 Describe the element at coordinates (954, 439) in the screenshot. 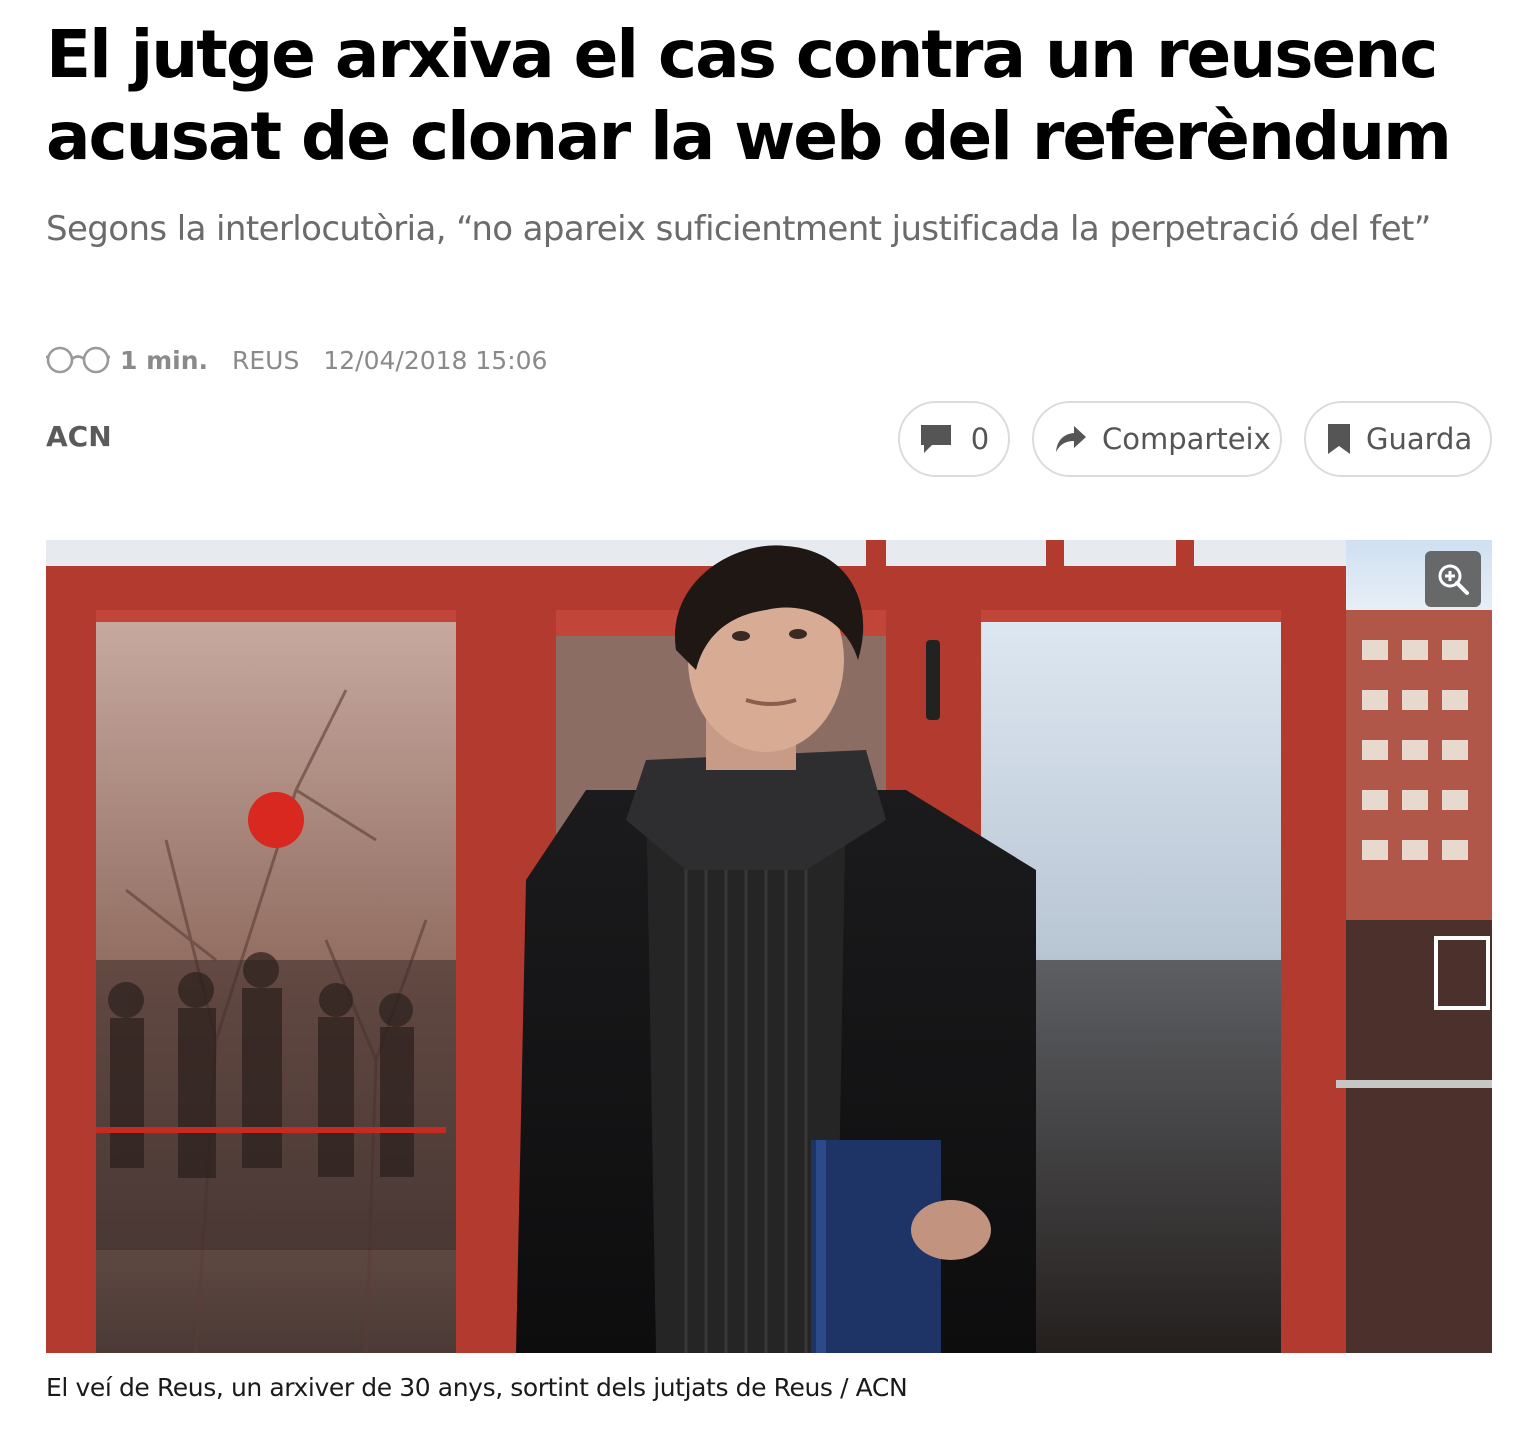

I see `comments-button: 0` at that location.